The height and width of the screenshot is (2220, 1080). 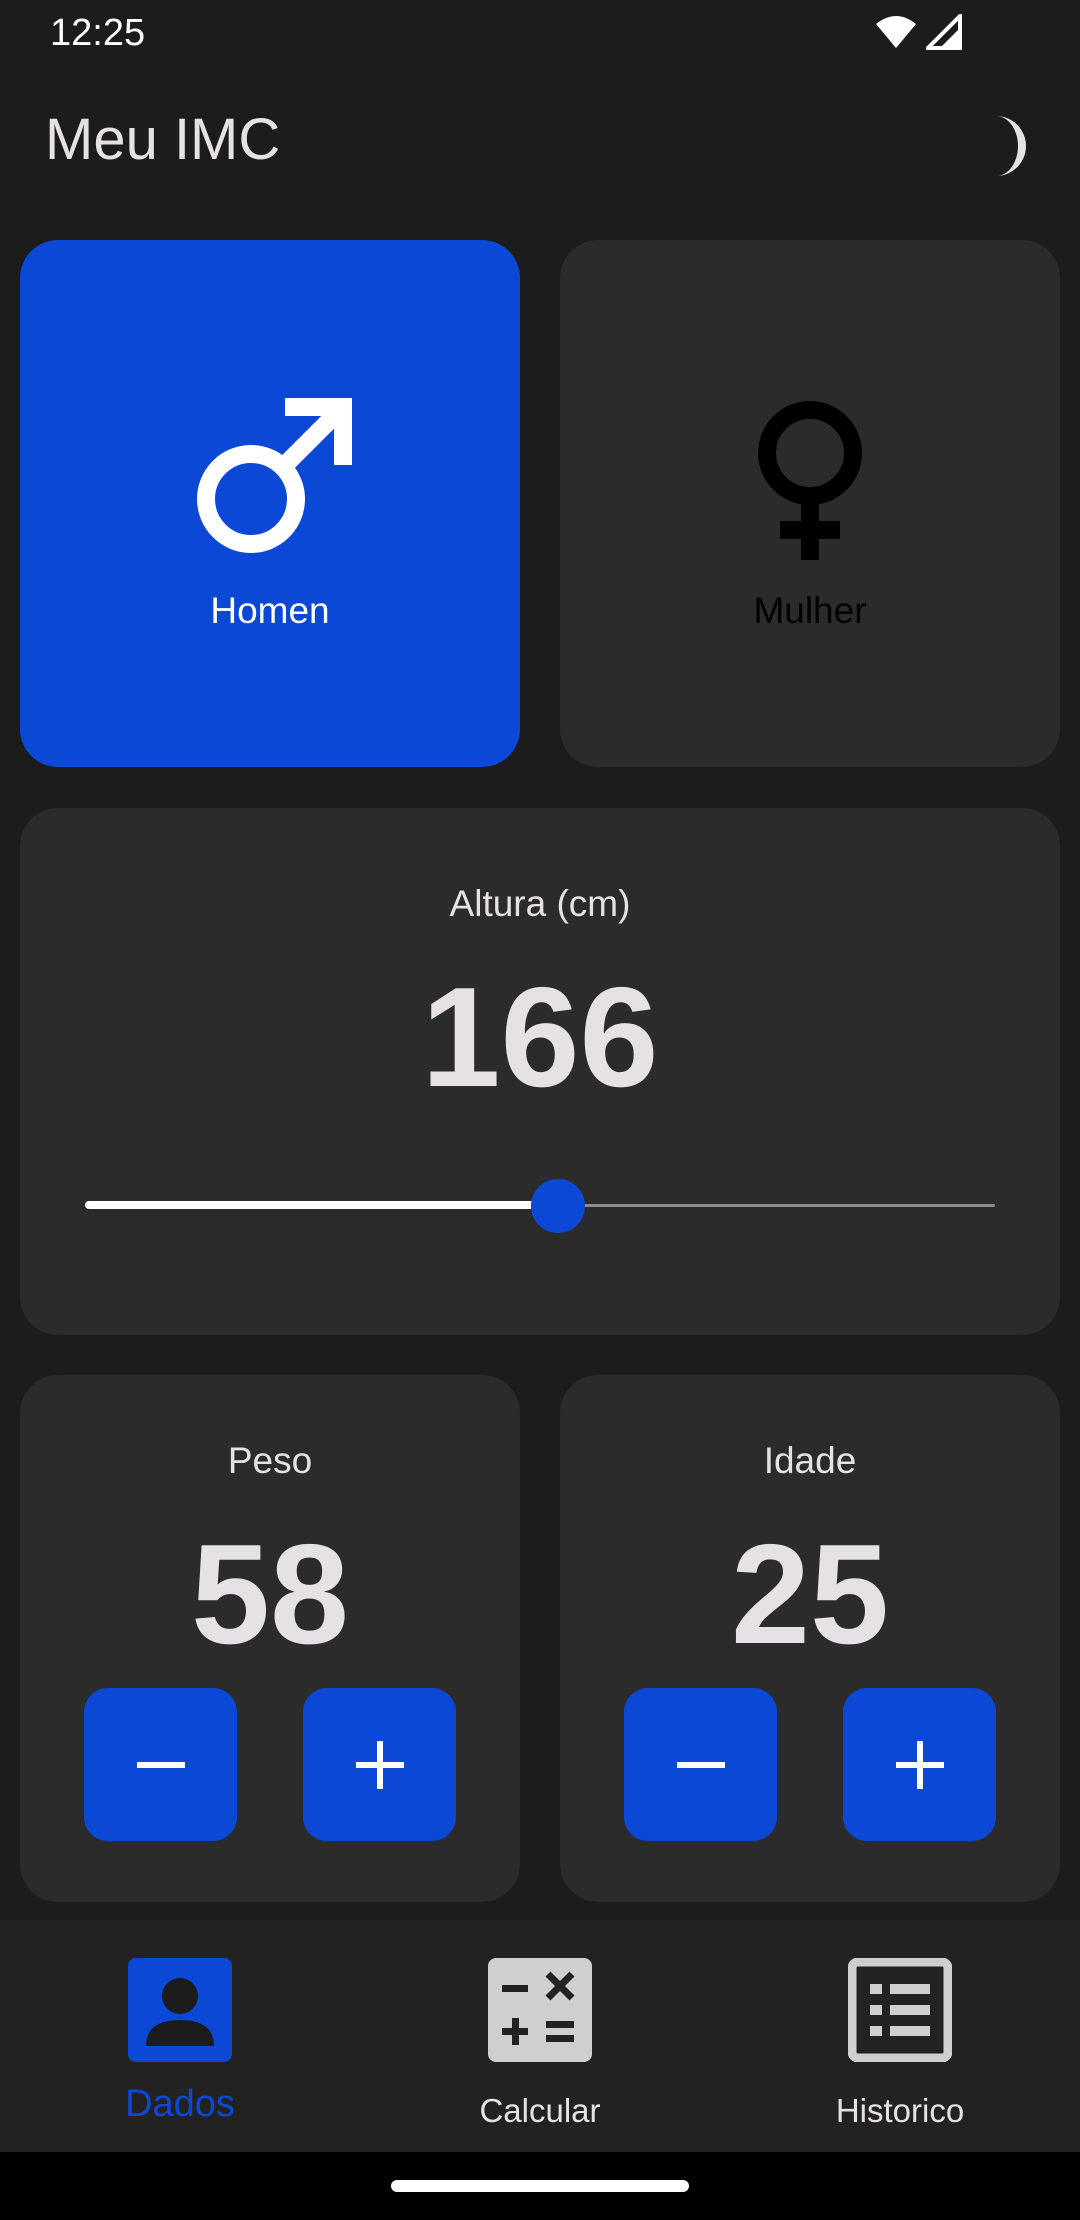 What do you see at coordinates (540, 903) in the screenshot?
I see `height-label: Altura (cm)` at bounding box center [540, 903].